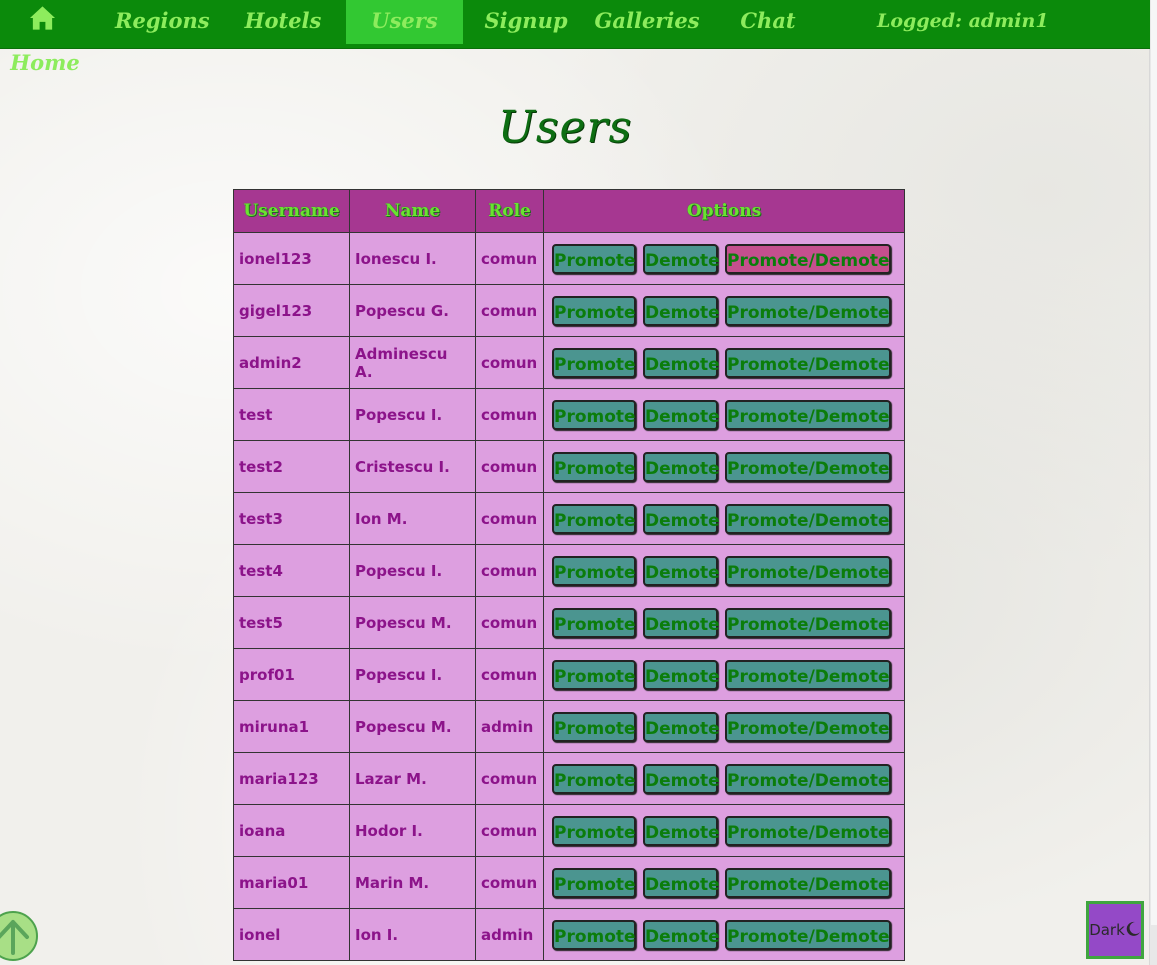 The height and width of the screenshot is (965, 1157). I want to click on cell-username: prof01, so click(291, 674).